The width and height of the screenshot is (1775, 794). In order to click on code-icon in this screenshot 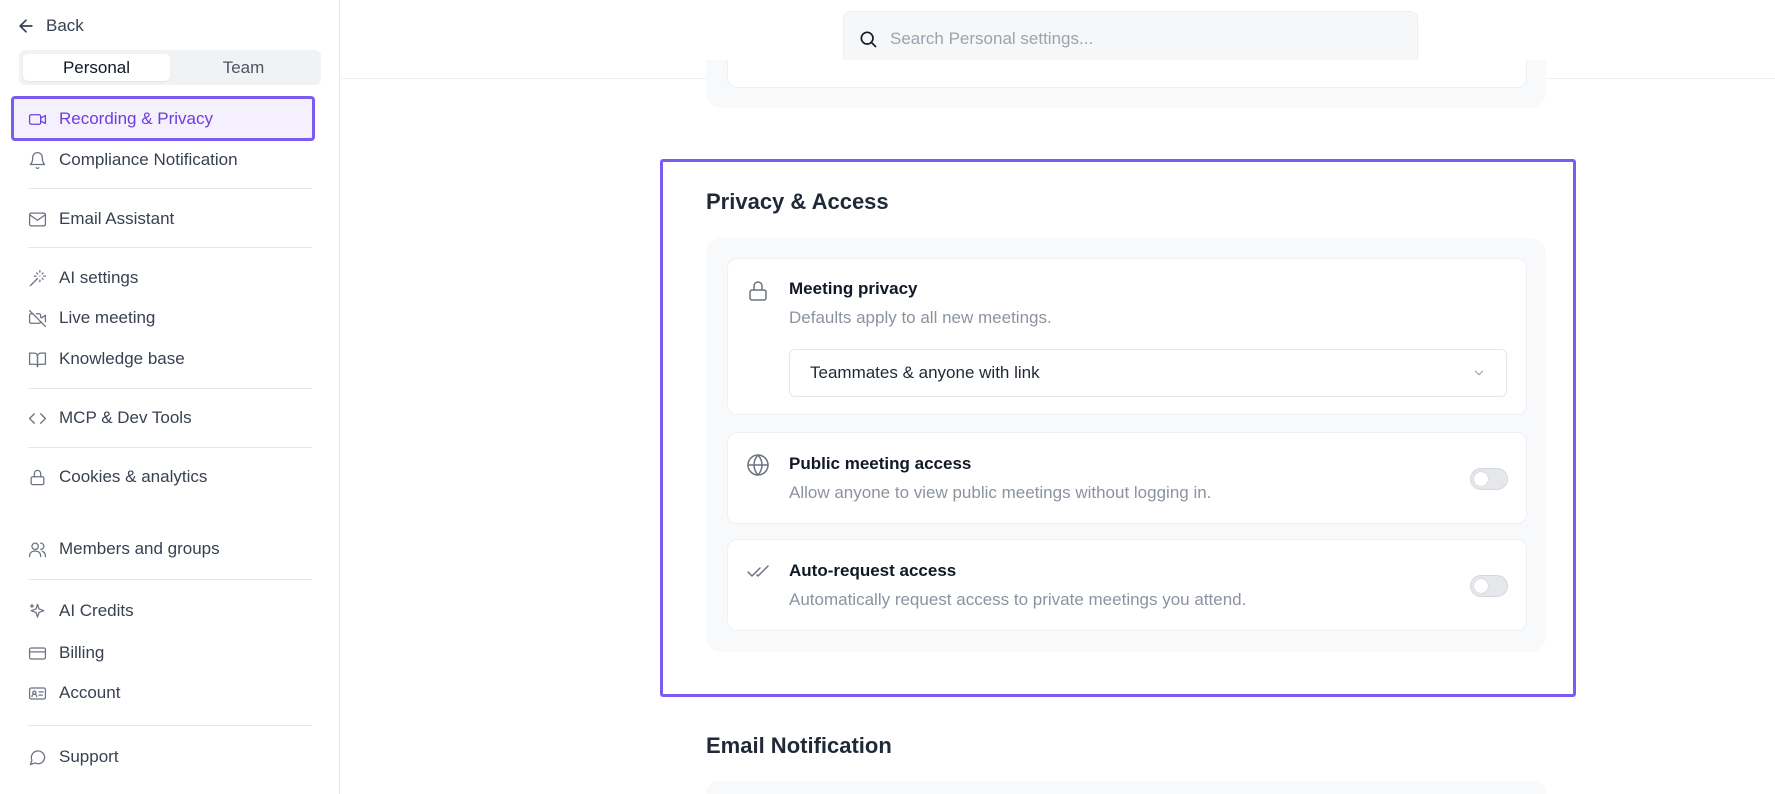, I will do `click(37, 418)`.